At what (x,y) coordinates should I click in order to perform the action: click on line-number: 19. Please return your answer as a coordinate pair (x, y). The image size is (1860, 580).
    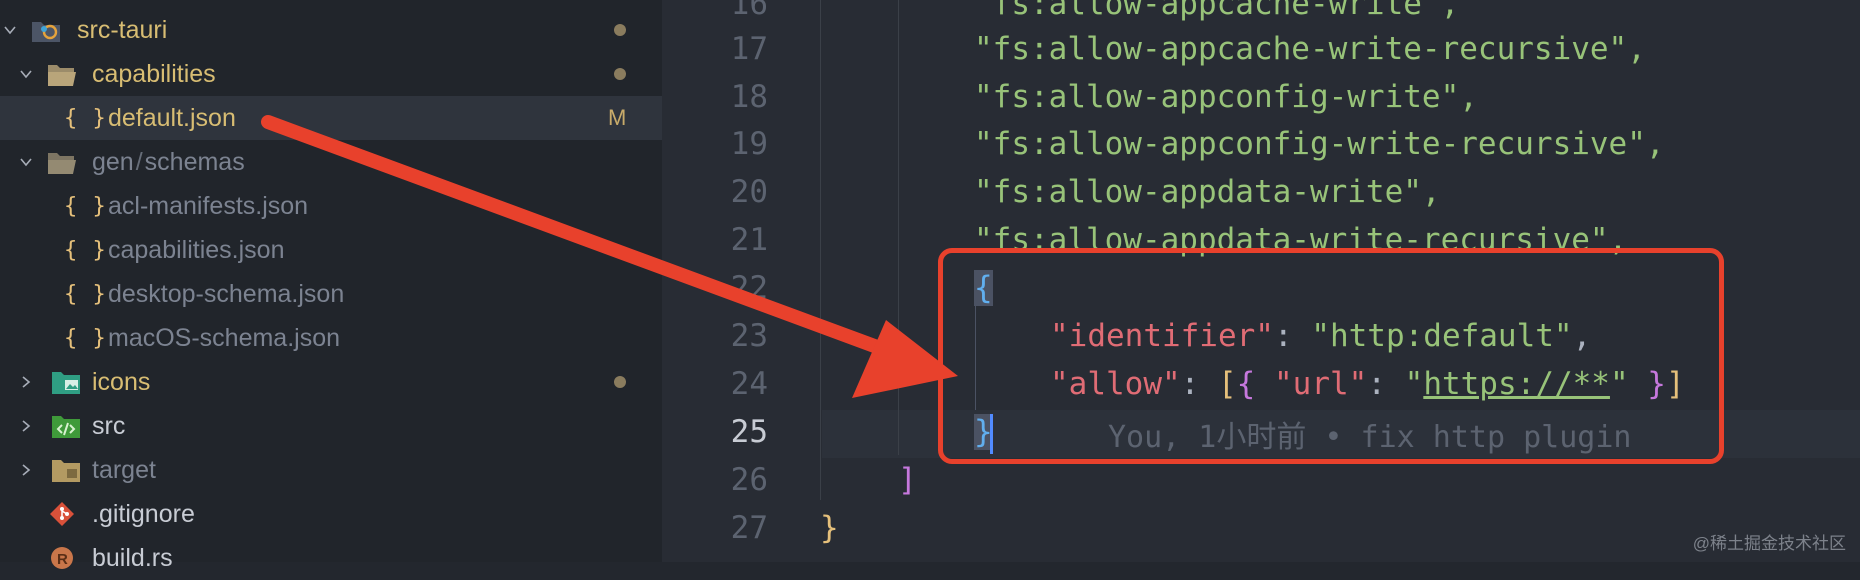
    Looking at the image, I should click on (749, 144).